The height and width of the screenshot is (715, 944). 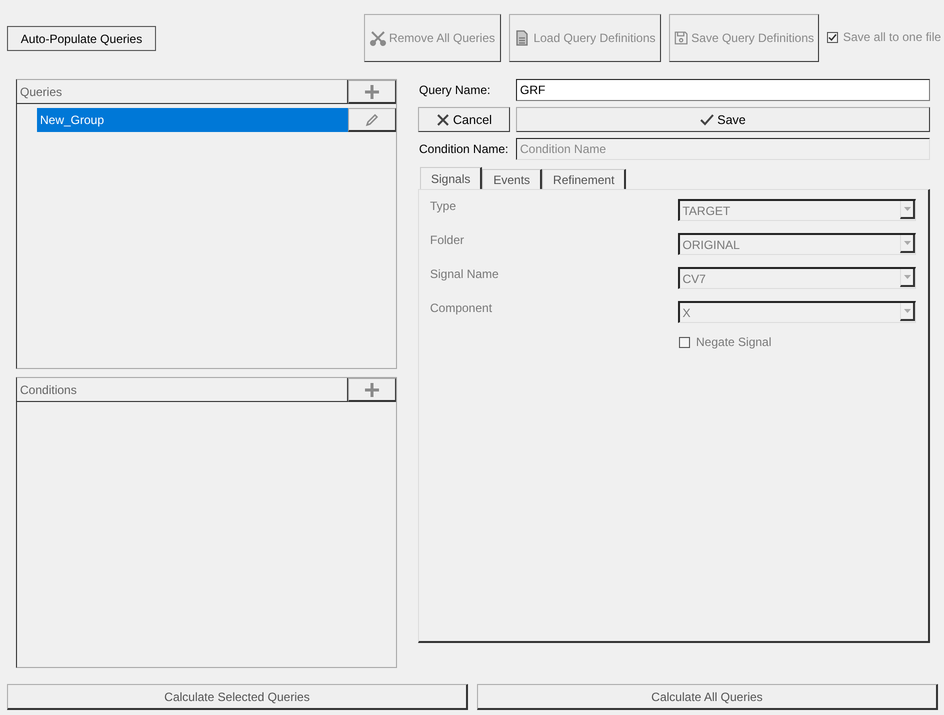 I want to click on save-button: Save, so click(x=723, y=119).